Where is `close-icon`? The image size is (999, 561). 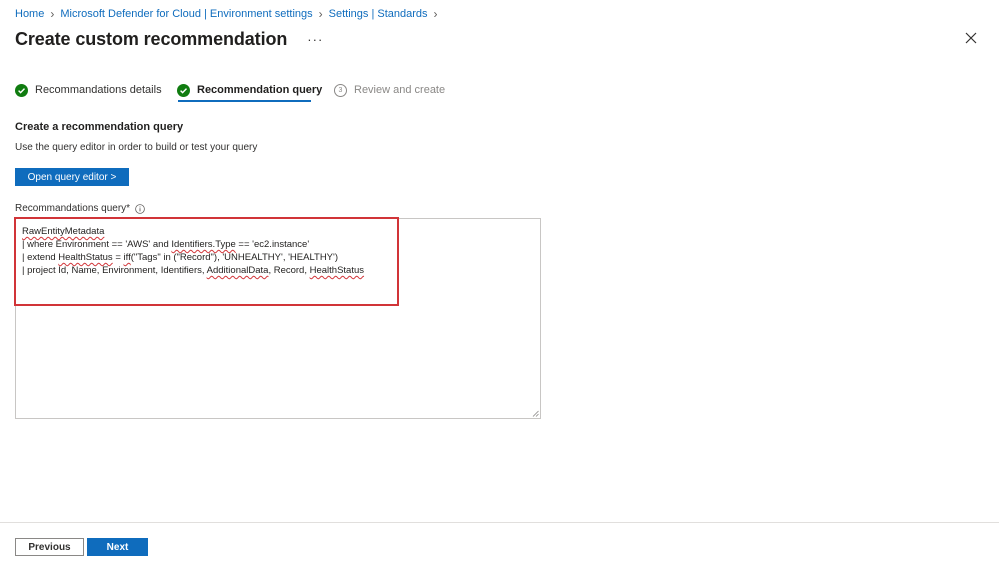 close-icon is located at coordinates (971, 38).